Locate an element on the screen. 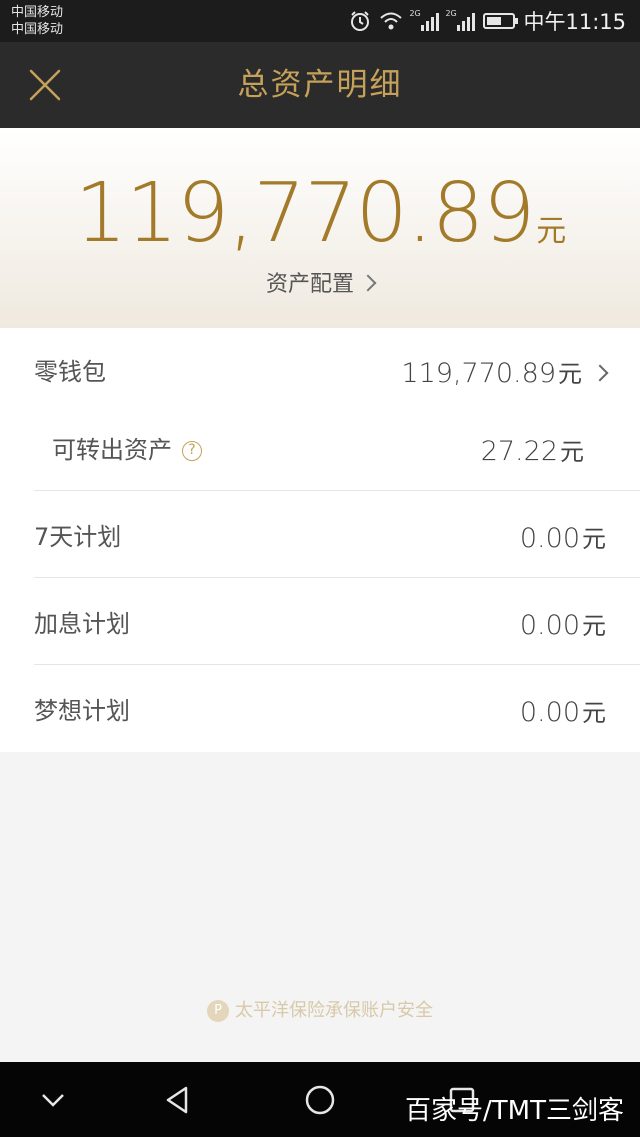 Image resolution: width=640 pixels, height=1137 pixels. status-icons: 2G 2G 中午11:15 is located at coordinates (487, 21).